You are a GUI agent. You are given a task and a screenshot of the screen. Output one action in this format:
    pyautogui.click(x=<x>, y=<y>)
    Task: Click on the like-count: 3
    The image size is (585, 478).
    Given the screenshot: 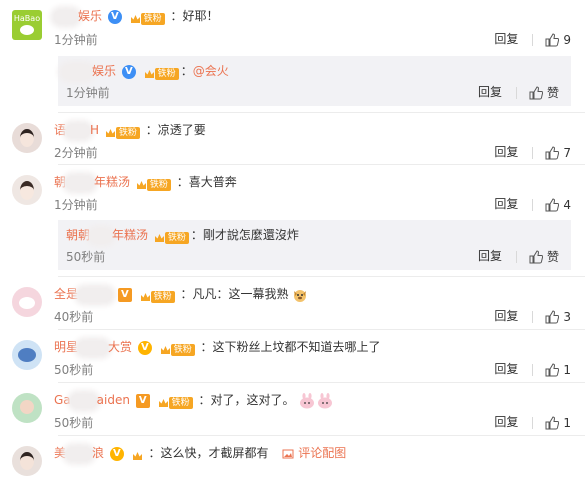 What is the action you would take?
    pyautogui.click(x=567, y=316)
    